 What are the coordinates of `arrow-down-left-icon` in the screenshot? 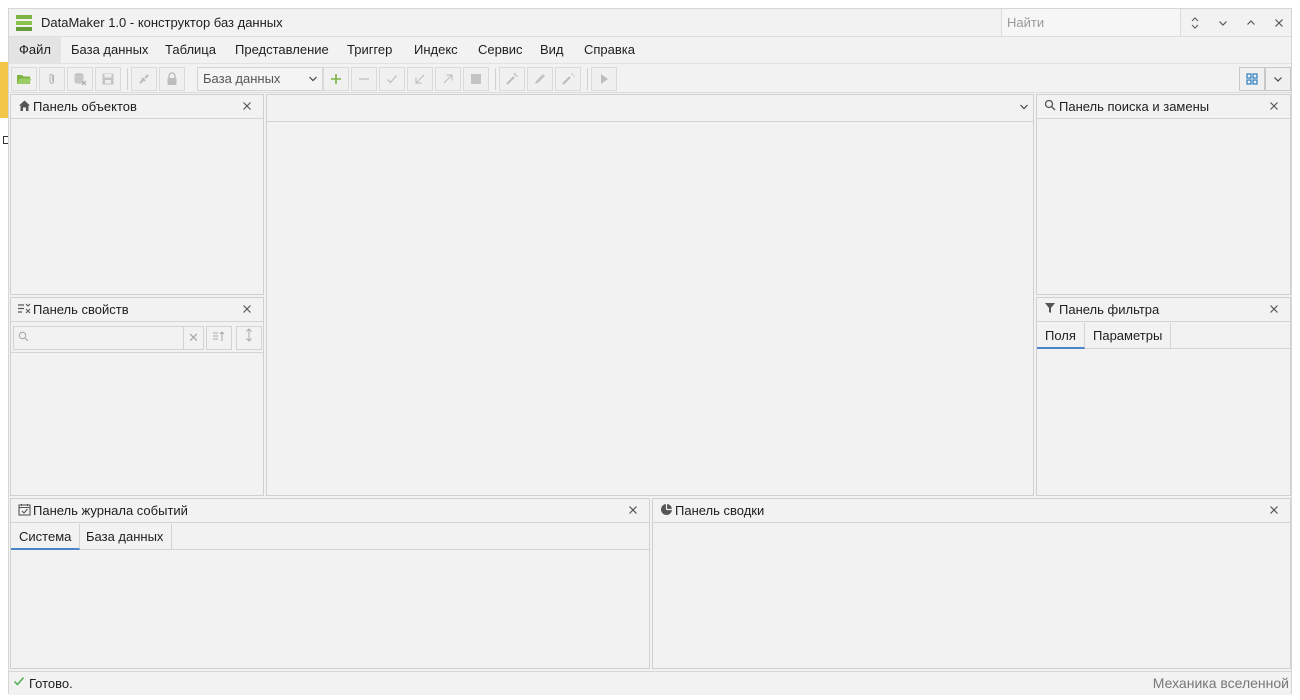 It's located at (420, 79).